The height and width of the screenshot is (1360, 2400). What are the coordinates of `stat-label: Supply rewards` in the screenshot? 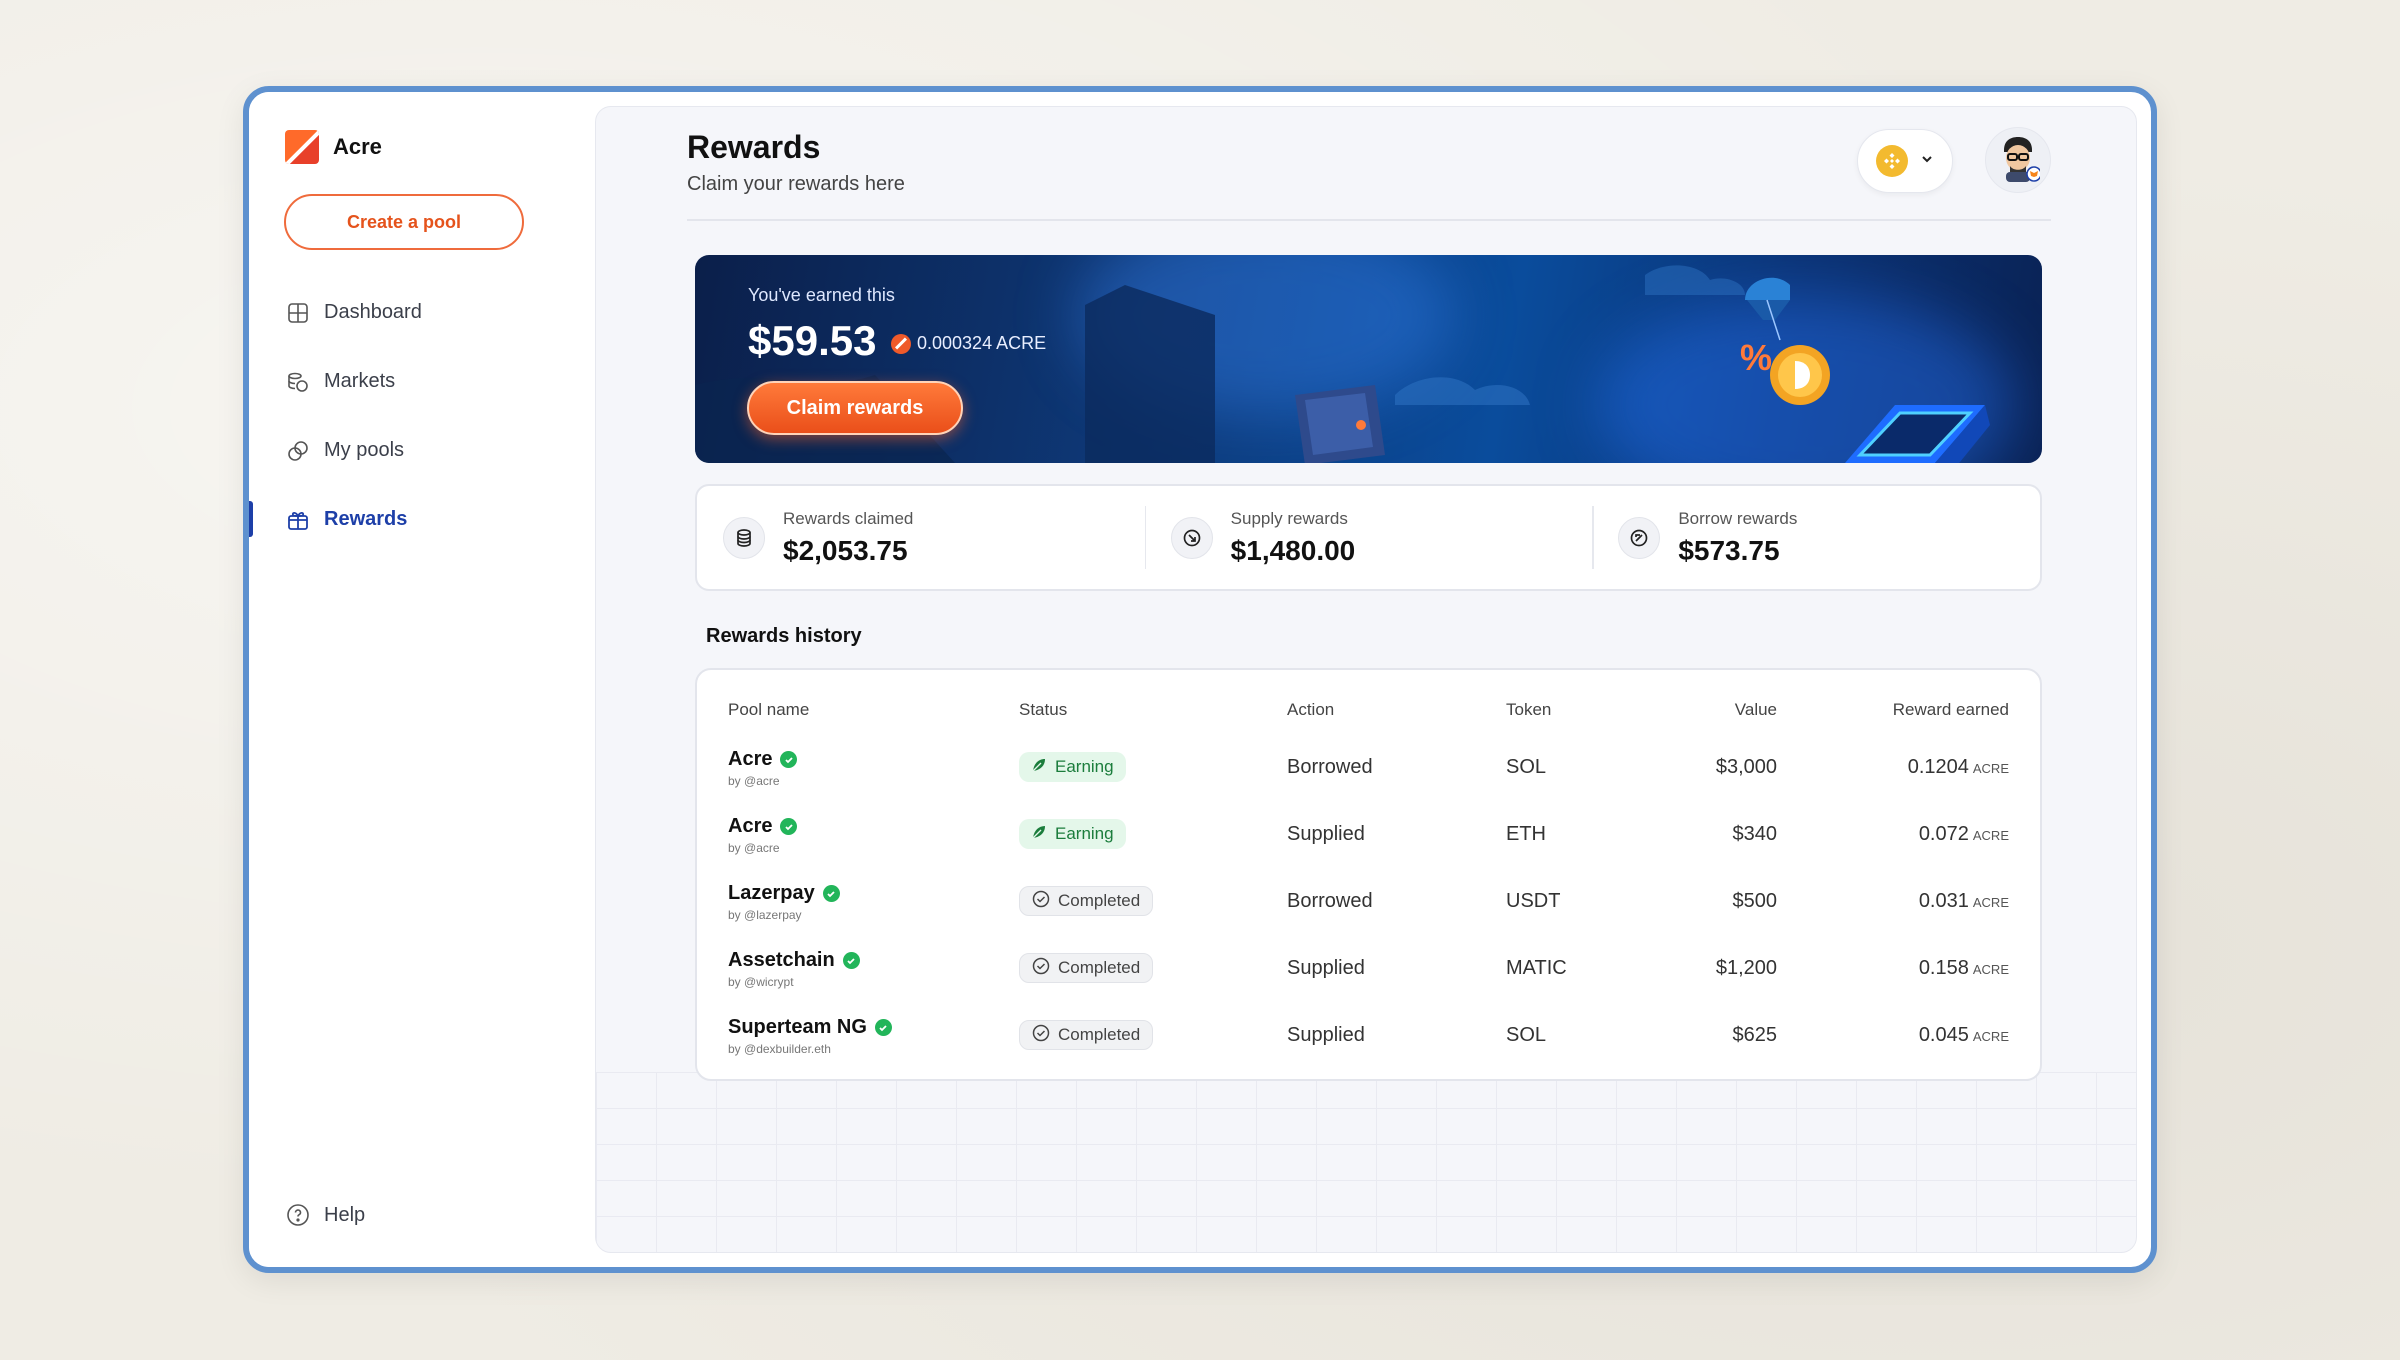 It's located at (1289, 518).